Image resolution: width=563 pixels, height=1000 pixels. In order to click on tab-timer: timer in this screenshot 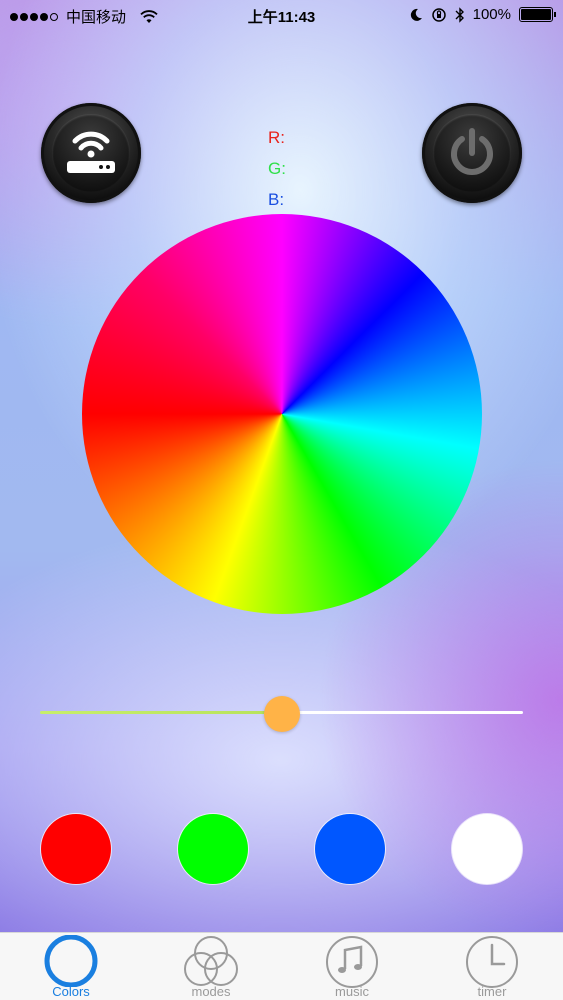, I will do `click(492, 966)`.